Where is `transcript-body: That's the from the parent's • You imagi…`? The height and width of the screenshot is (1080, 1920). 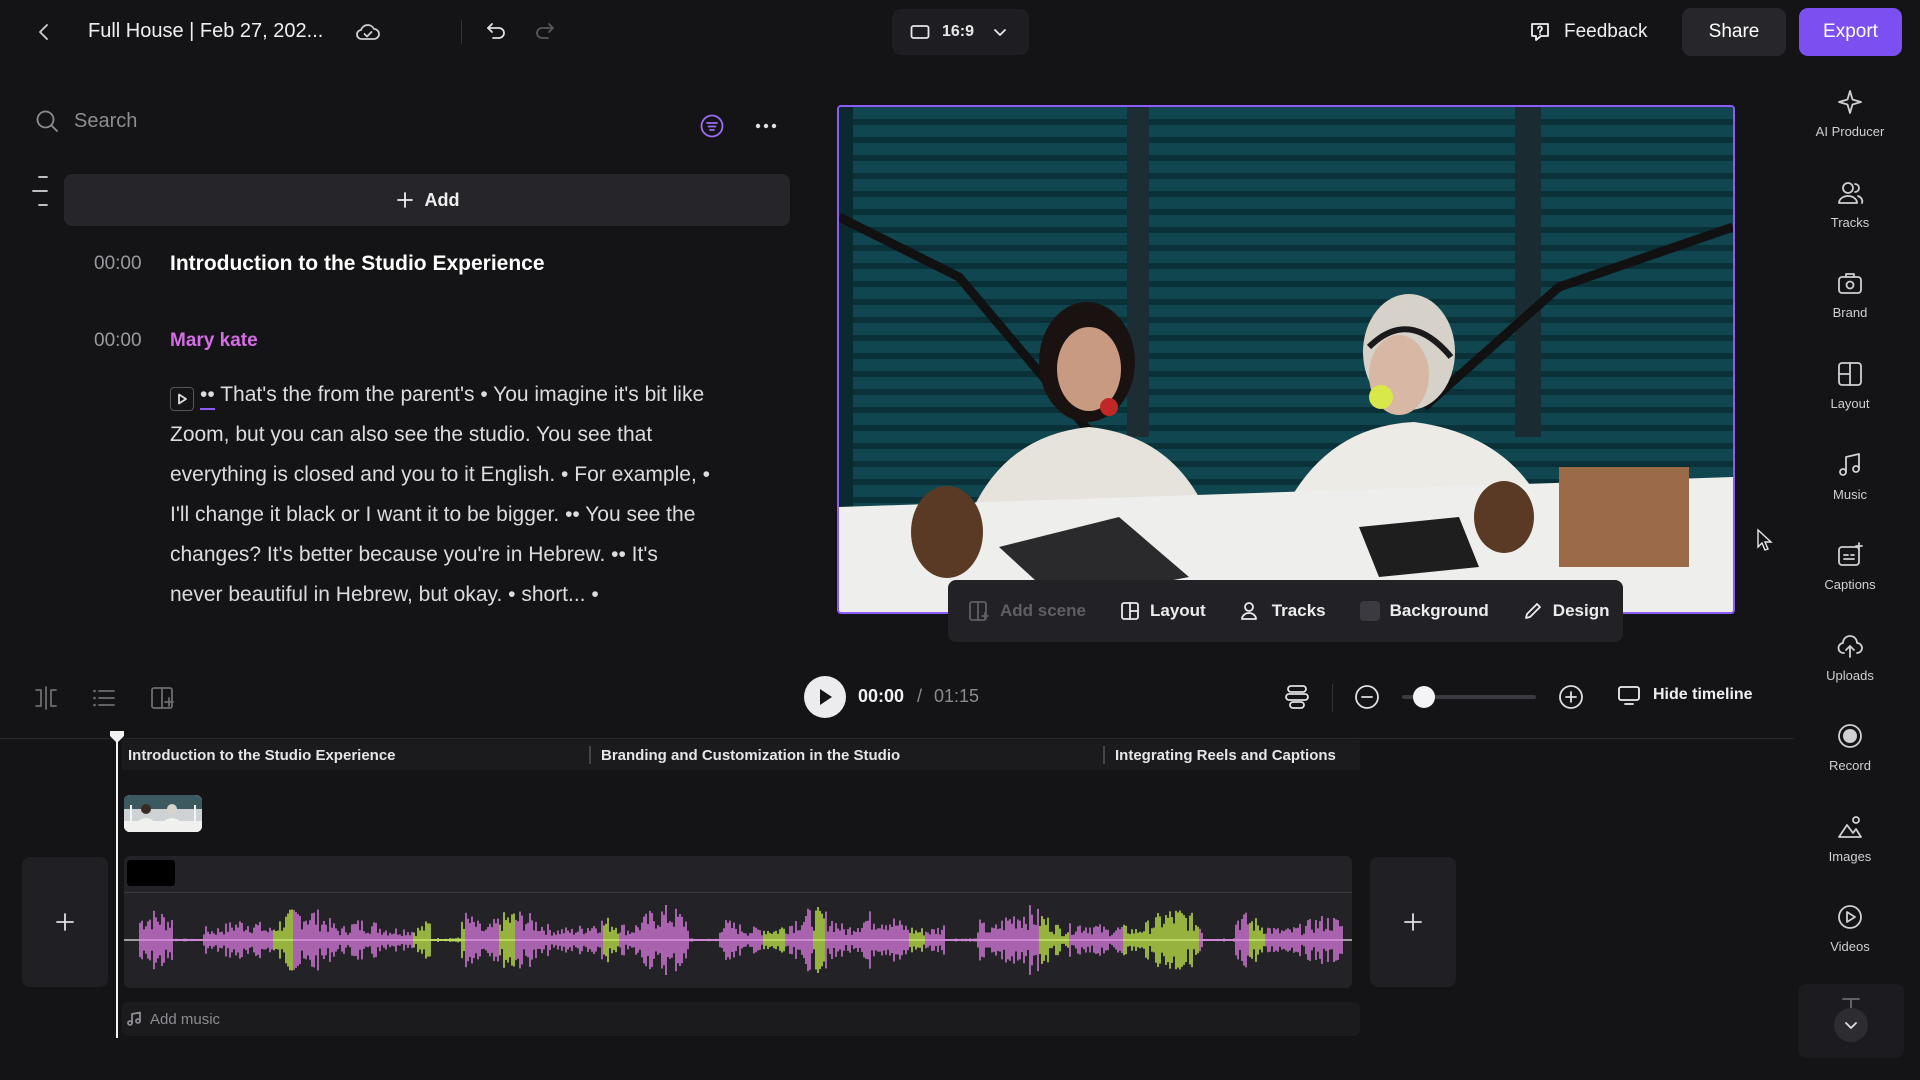
transcript-body: That's the from the parent's • You imagi… is located at coordinates (440, 494).